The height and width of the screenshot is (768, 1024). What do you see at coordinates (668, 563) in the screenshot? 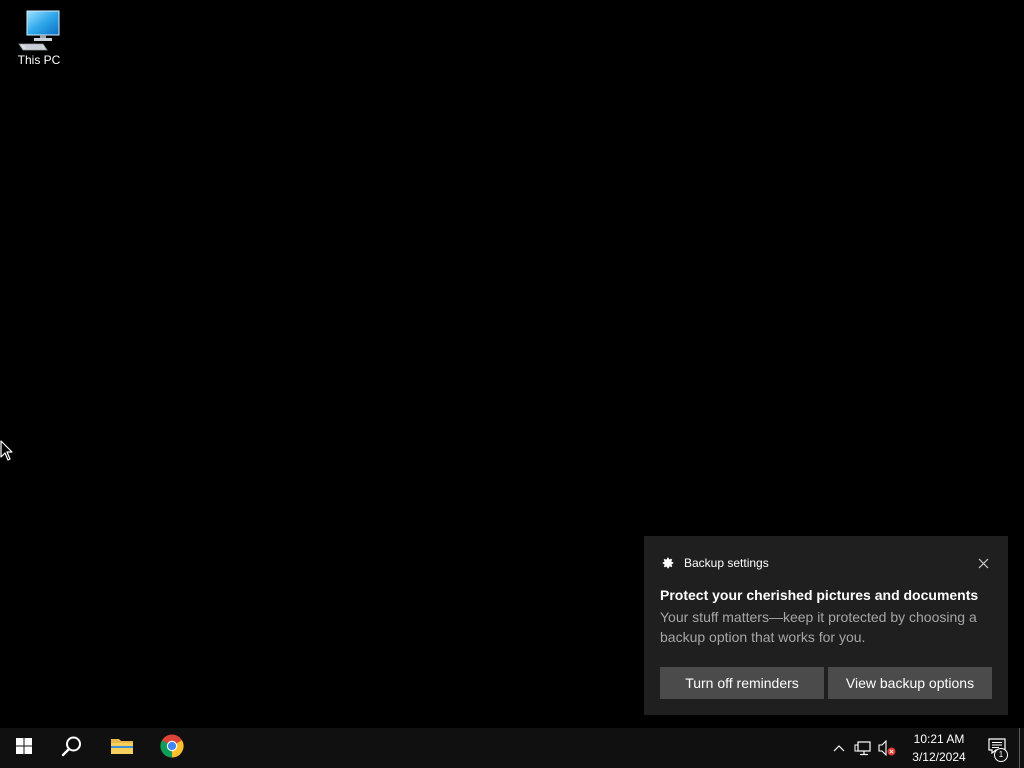
I see `gear-icon` at bounding box center [668, 563].